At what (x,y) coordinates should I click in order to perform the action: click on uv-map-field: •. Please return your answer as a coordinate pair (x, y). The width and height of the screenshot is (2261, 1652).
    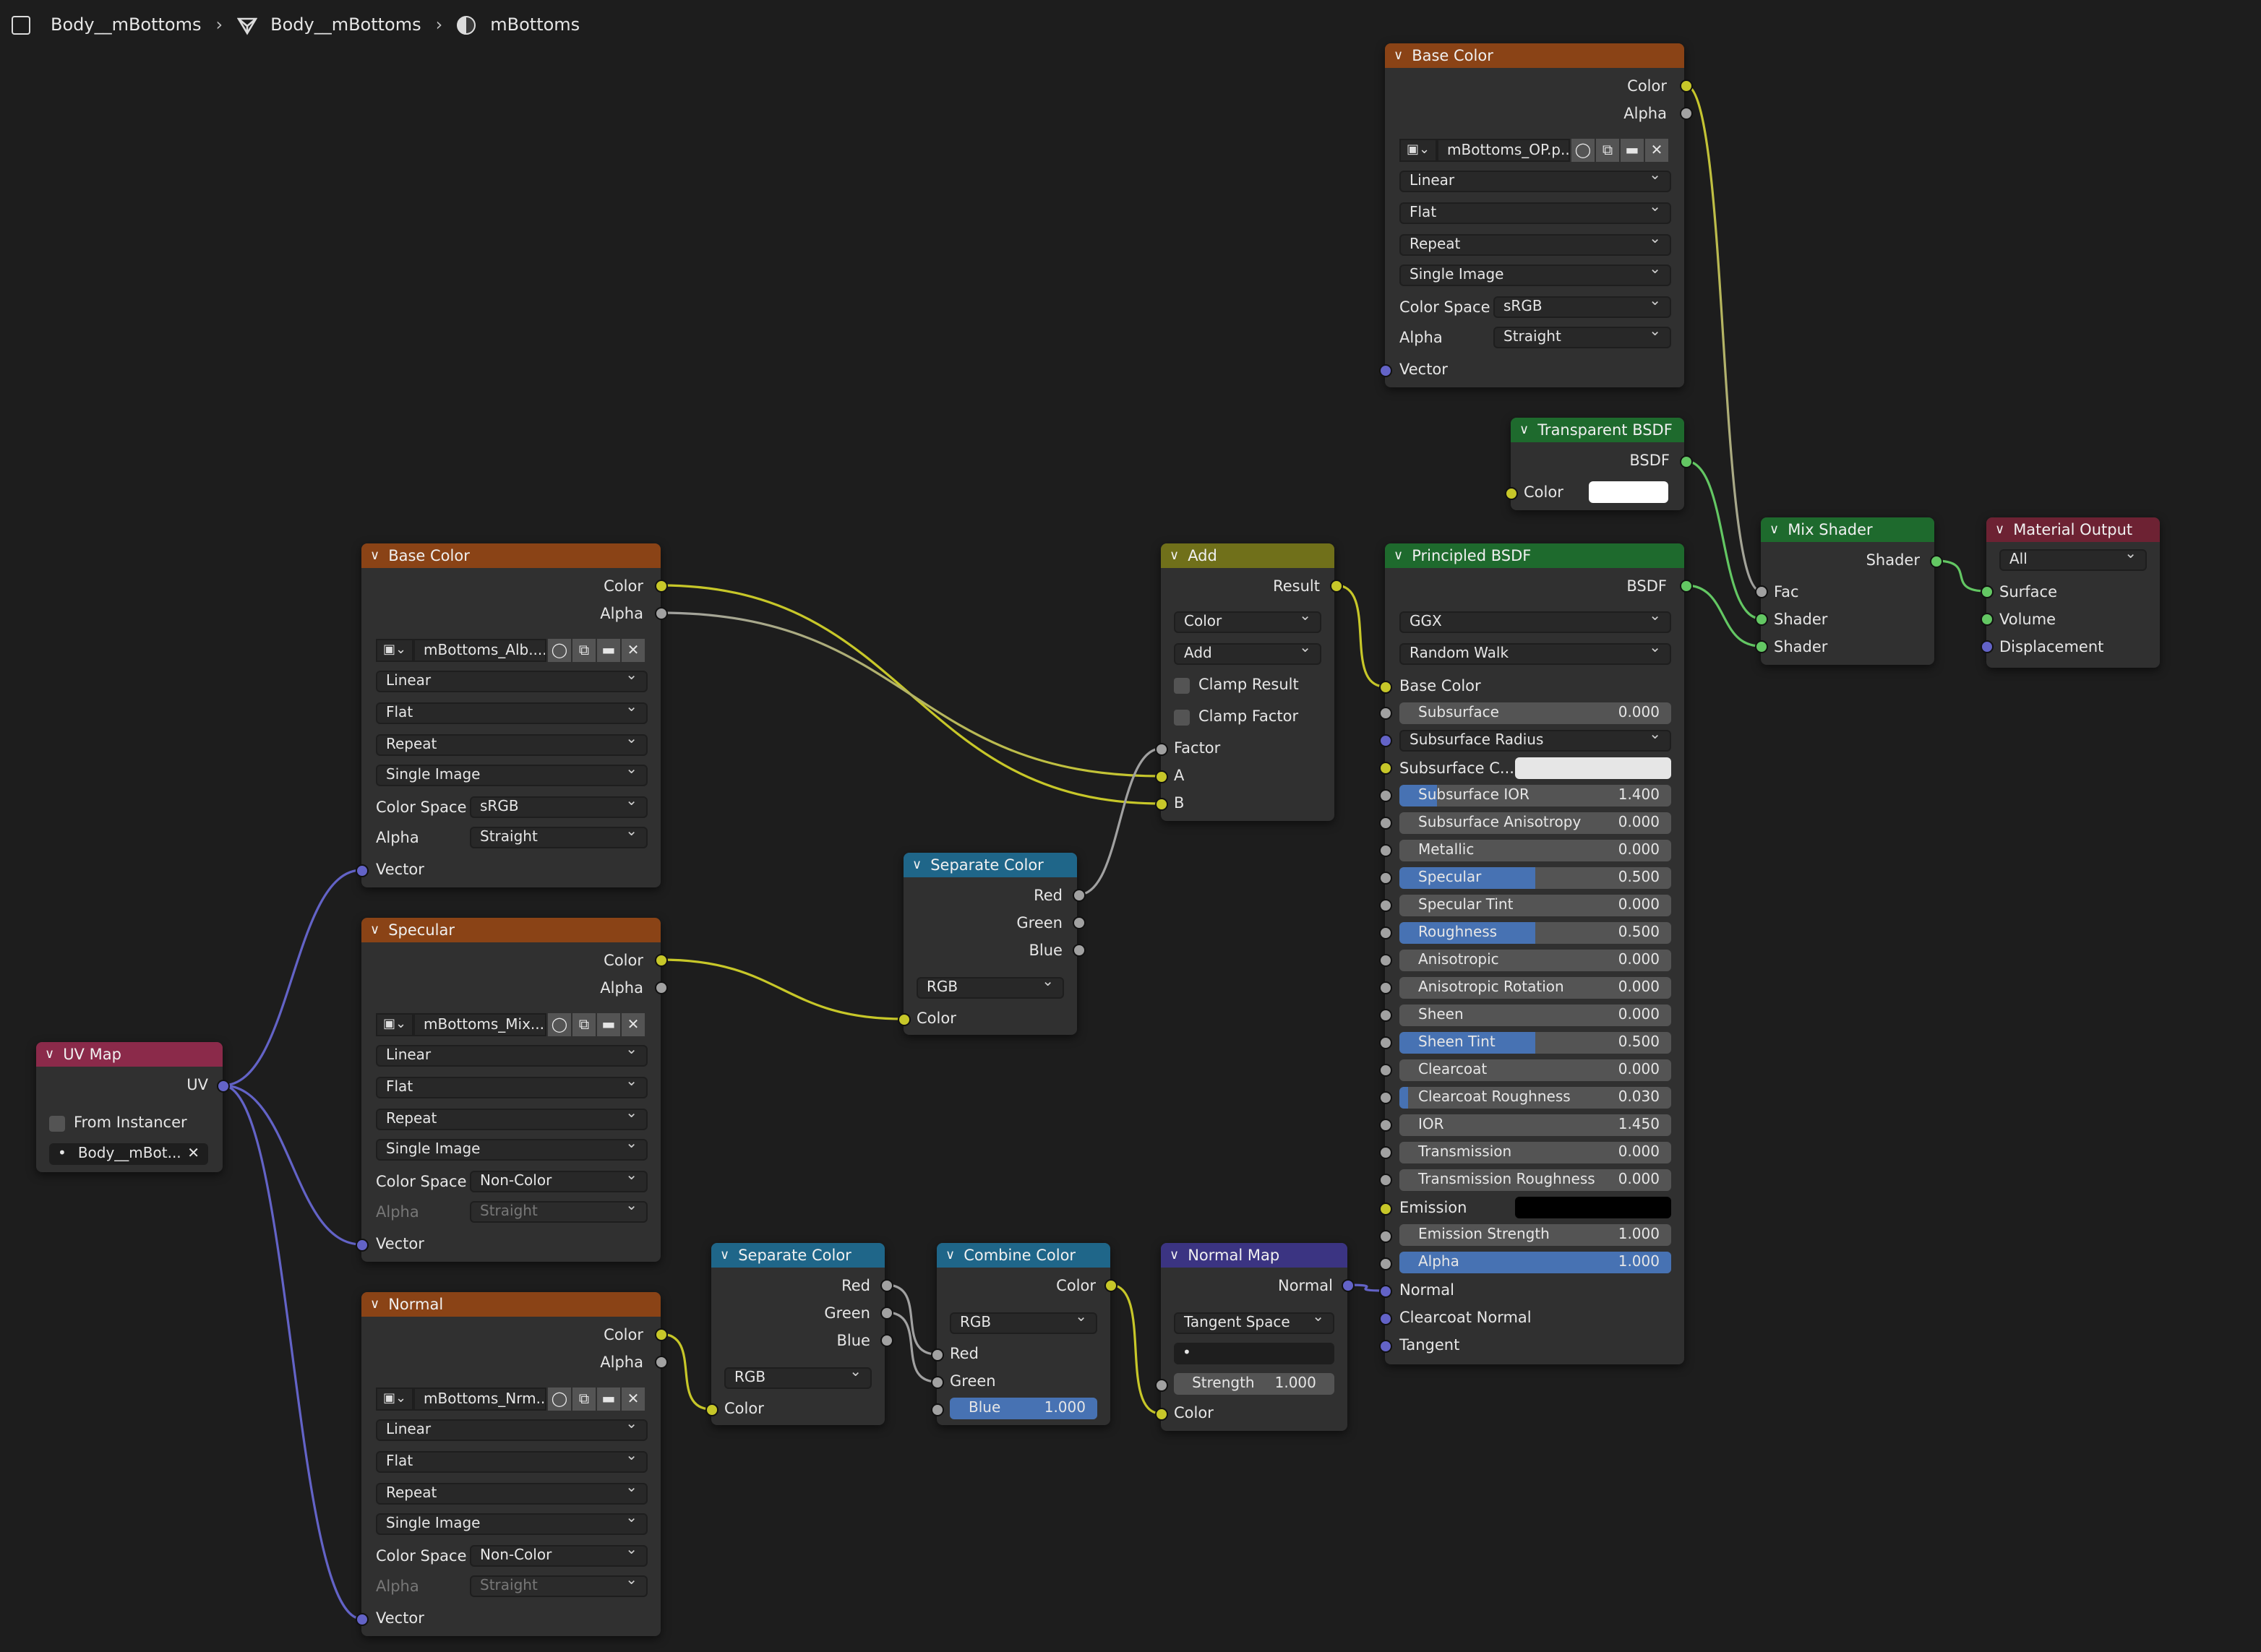
    Looking at the image, I should click on (1254, 1353).